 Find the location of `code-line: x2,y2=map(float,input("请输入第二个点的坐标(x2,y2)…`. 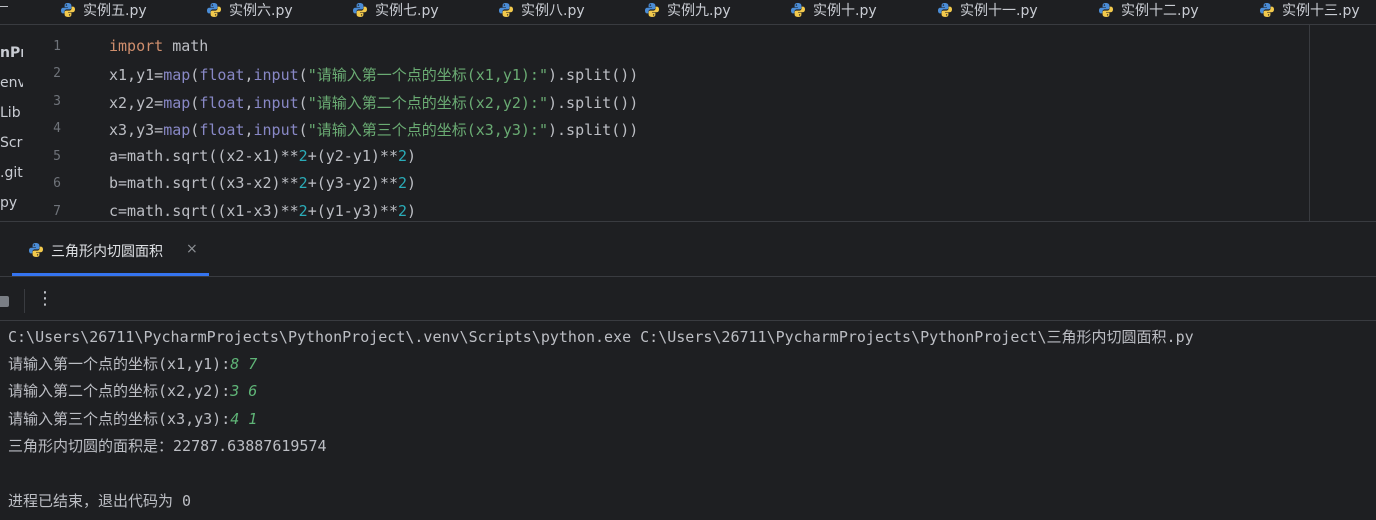

code-line: x2,y2=map(float,input("请输入第二个点的坐标(x2,y2)… is located at coordinates (373, 102).